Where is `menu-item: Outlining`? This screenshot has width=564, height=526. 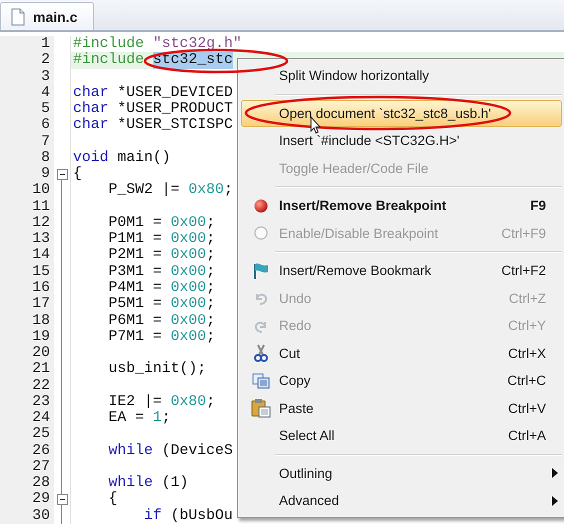
menu-item: Outlining is located at coordinates (401, 473).